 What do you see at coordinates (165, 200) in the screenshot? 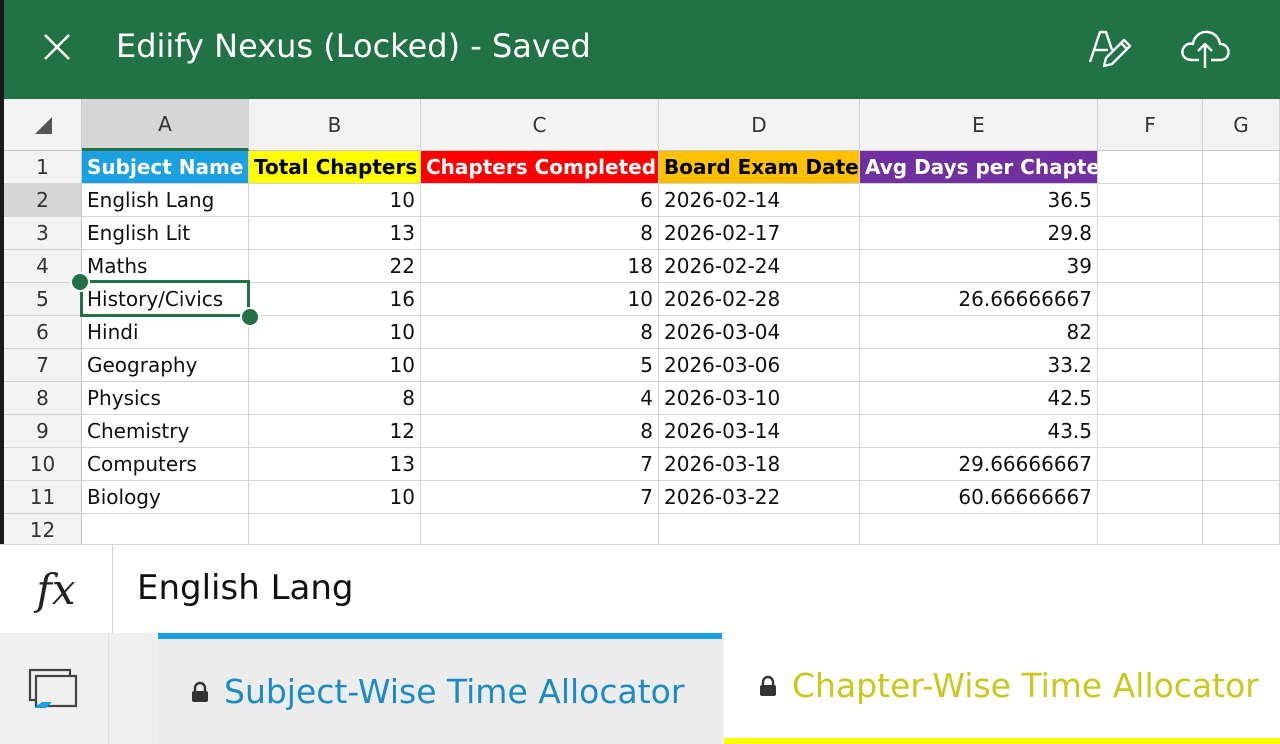
I see `cell: English Lang` at bounding box center [165, 200].